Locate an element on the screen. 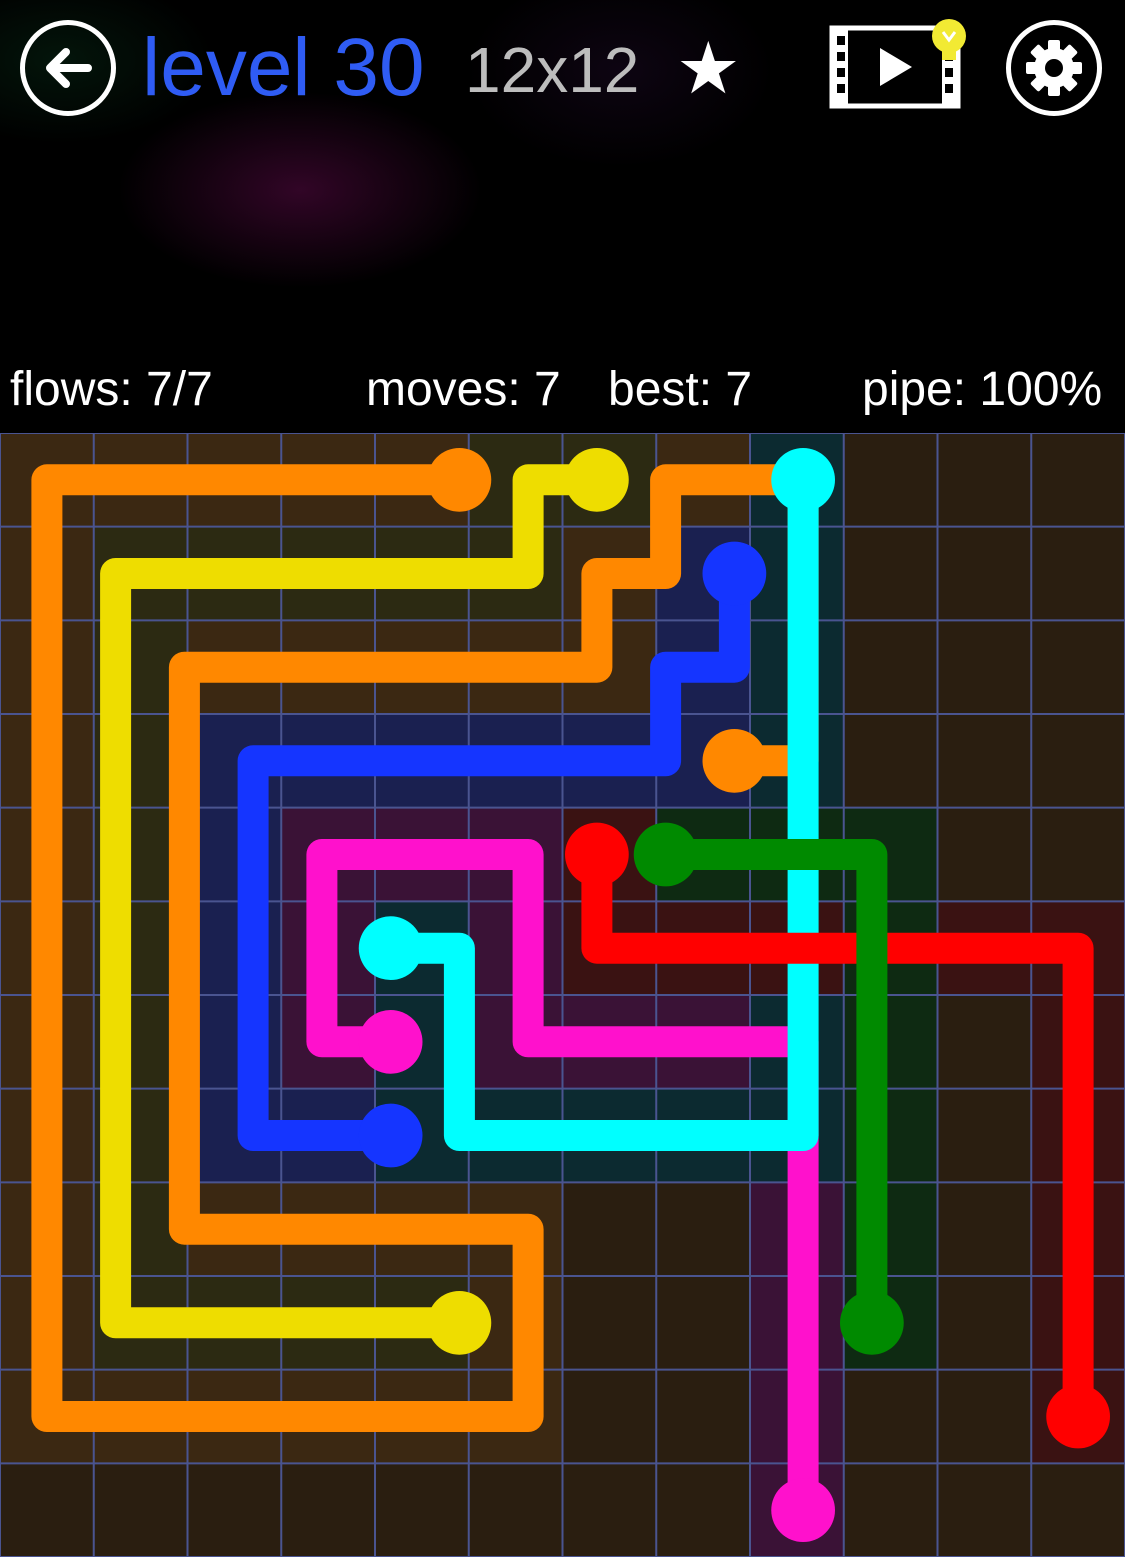 The height and width of the screenshot is (1557, 1125). video-hint-button is located at coordinates (898, 62).